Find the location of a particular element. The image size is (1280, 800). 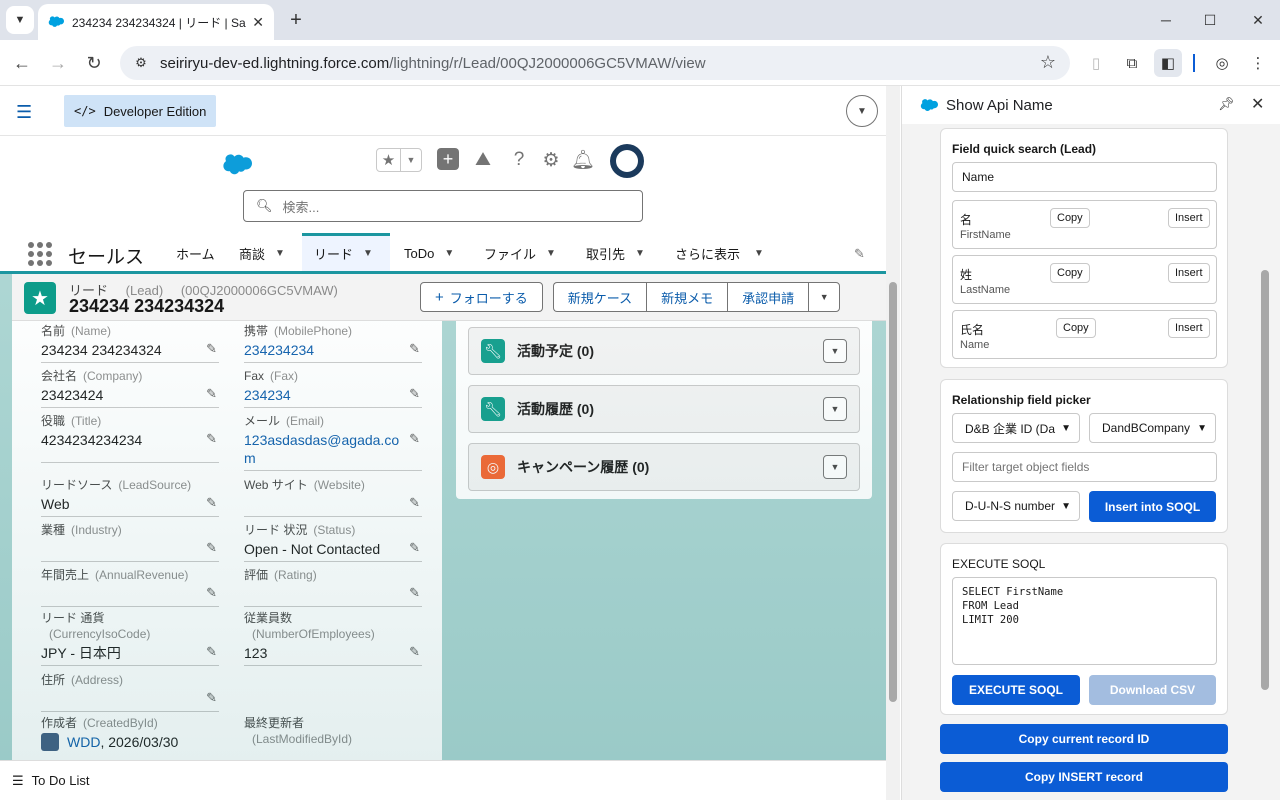

activity-upcoming: 🔧︎ 活動予定 (0) ▼ is located at coordinates (664, 351).